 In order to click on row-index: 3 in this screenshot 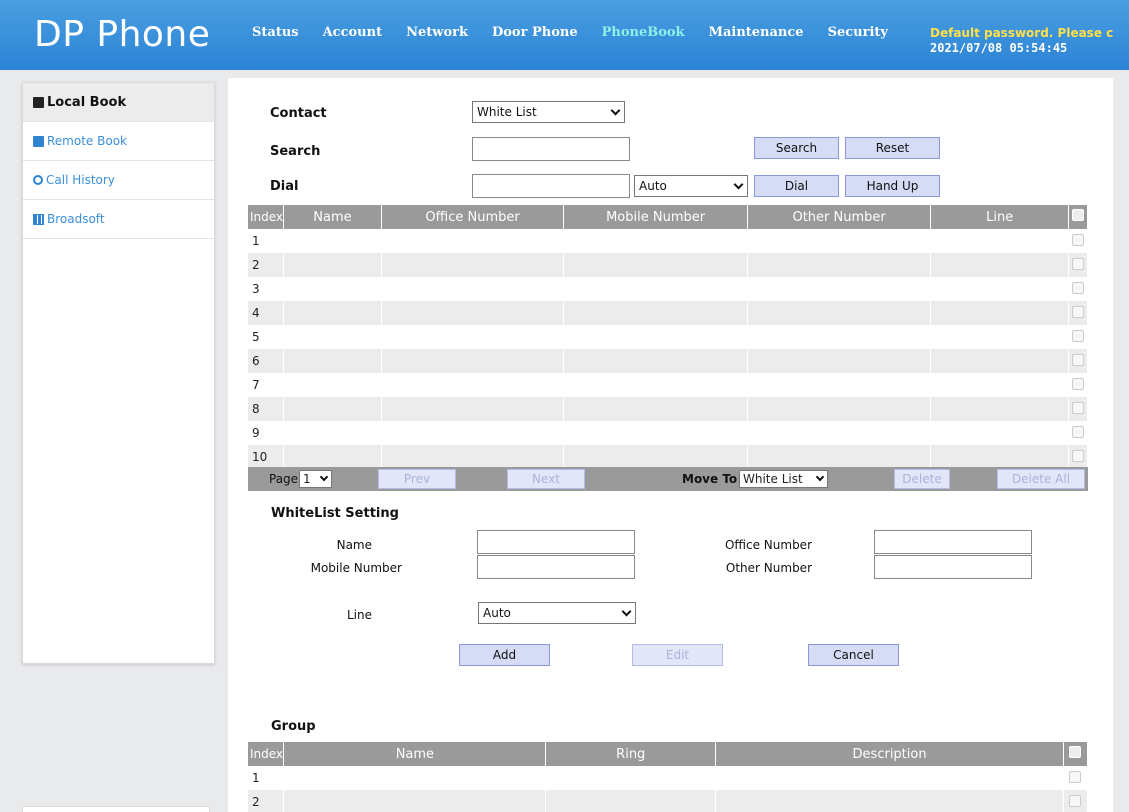, I will do `click(266, 289)`.